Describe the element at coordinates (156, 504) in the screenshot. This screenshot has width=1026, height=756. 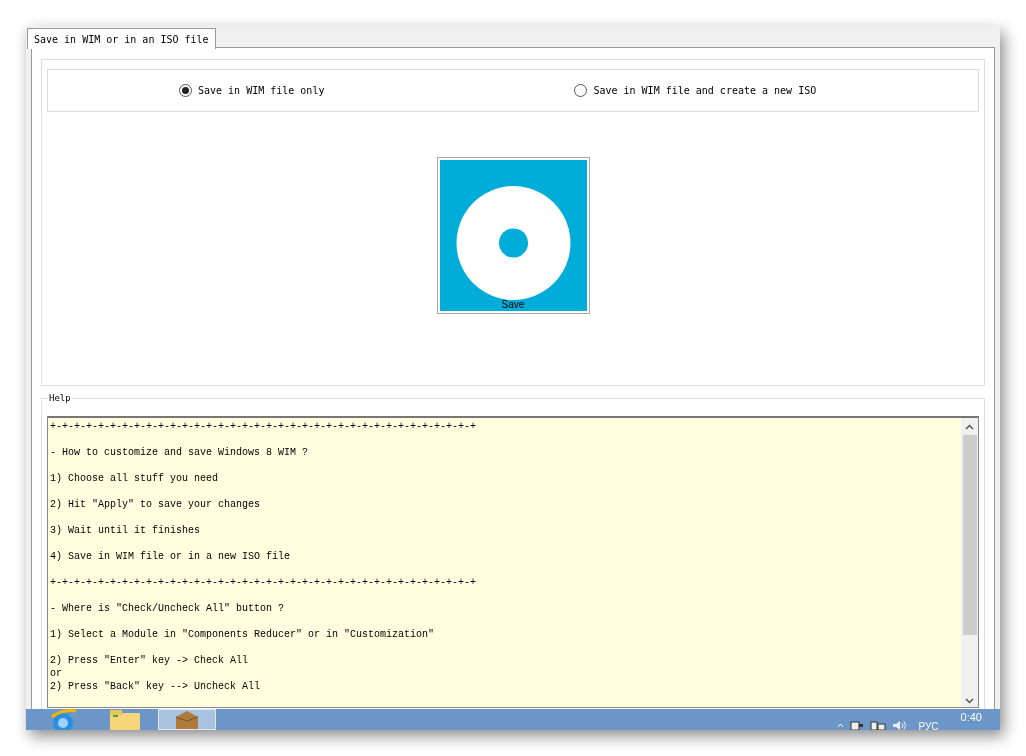
I see `help-line: 2) Hit "Apply" to save your changes` at that location.